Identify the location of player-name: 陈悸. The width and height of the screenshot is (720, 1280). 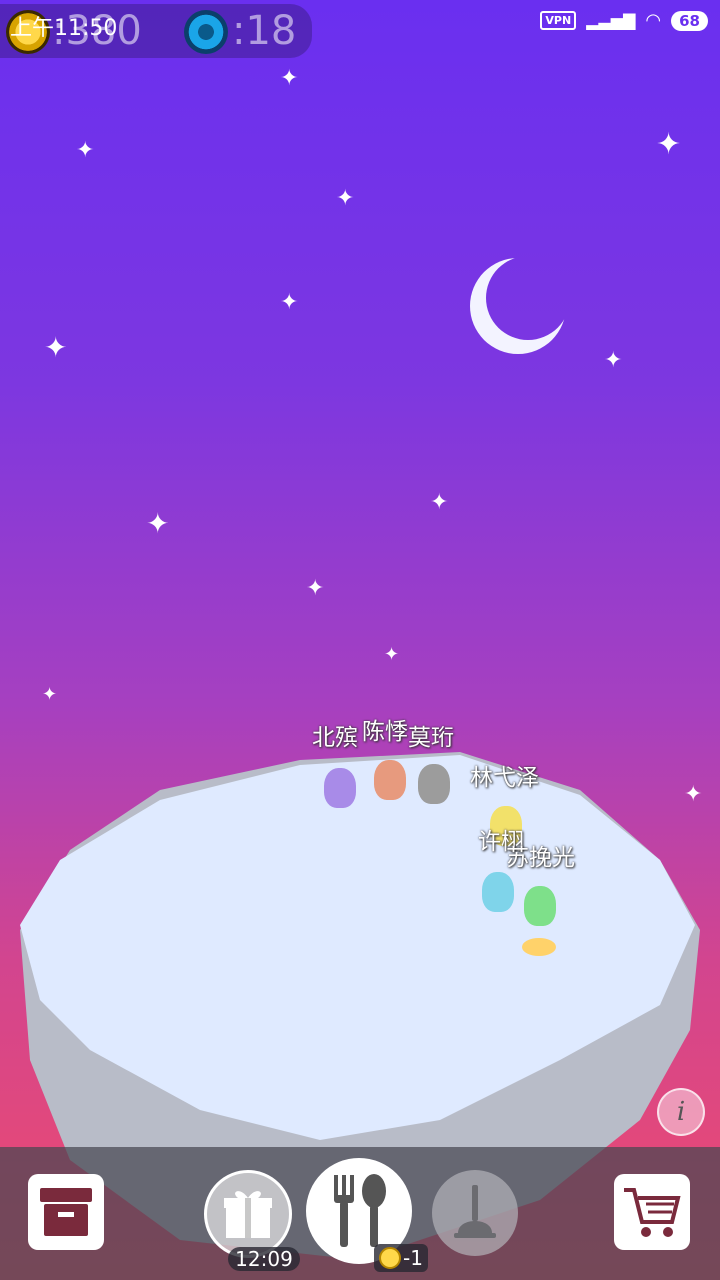
(385, 732).